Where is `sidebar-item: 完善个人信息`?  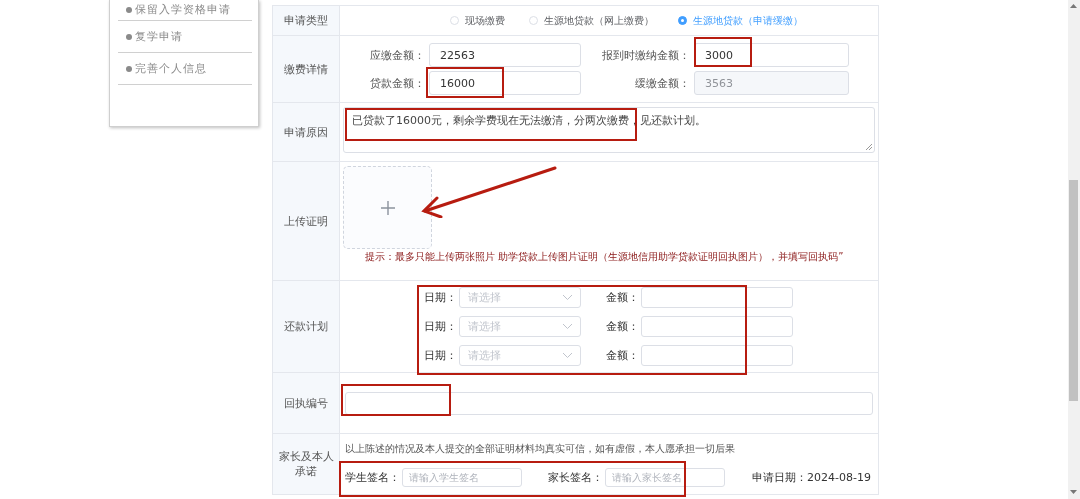
sidebar-item: 完善个人信息 is located at coordinates (171, 68).